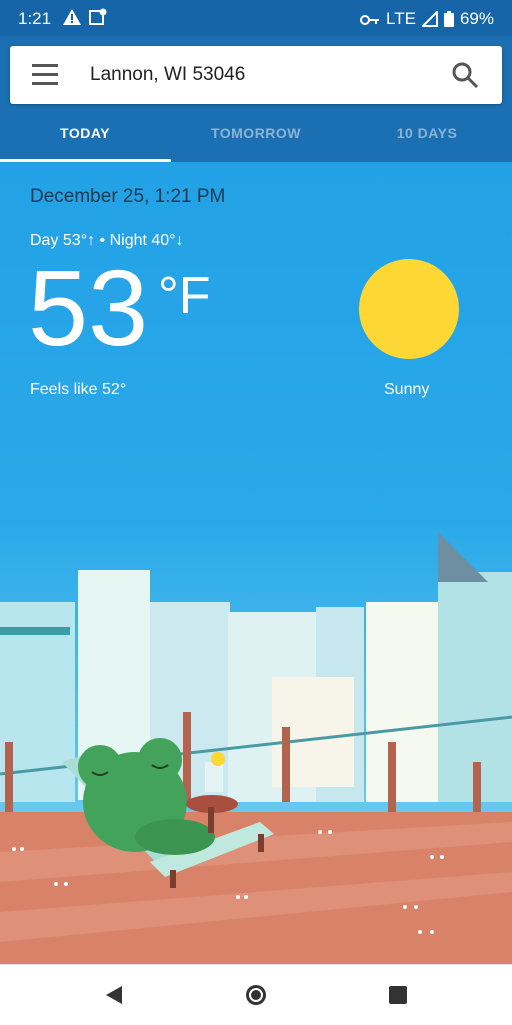 Image resolution: width=512 pixels, height=1025 pixels. Describe the element at coordinates (407, 389) in the screenshot. I see `weather-condition: Sunny` at that location.